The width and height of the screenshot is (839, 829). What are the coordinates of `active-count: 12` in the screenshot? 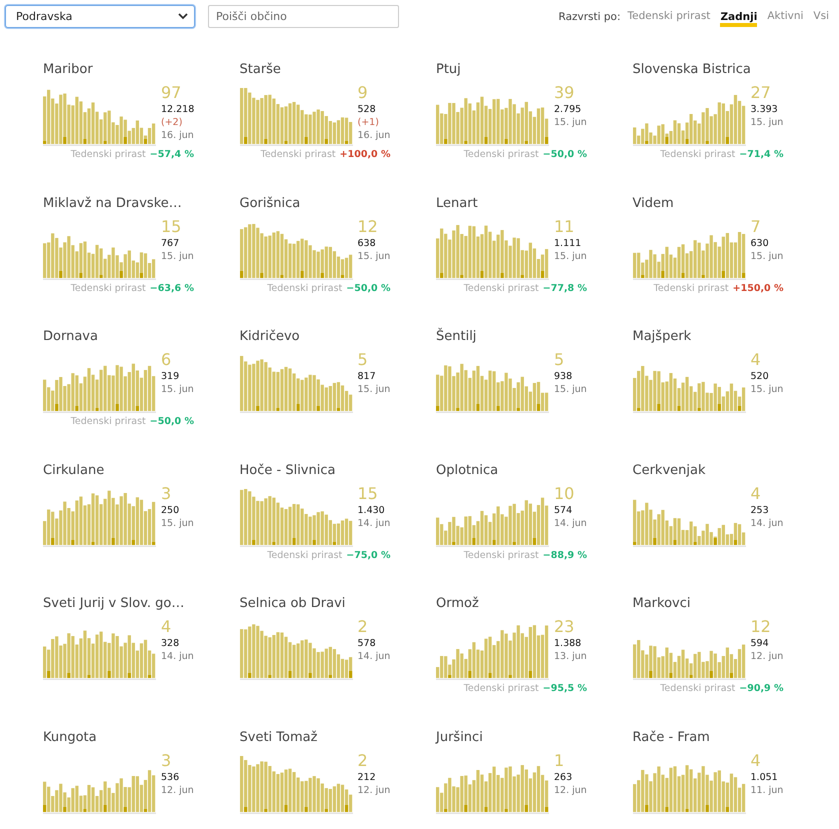 It's located at (761, 627).